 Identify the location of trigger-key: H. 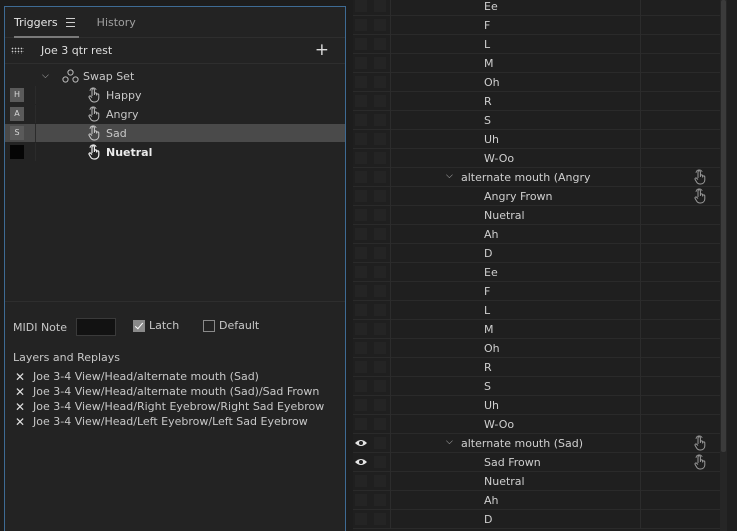
(17, 95).